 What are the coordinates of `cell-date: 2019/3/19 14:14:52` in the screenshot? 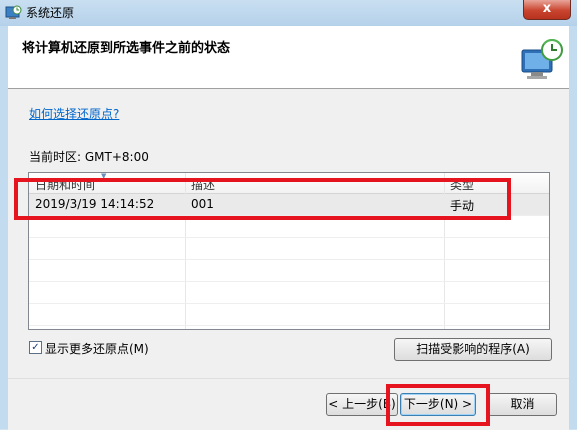 It's located at (95, 204).